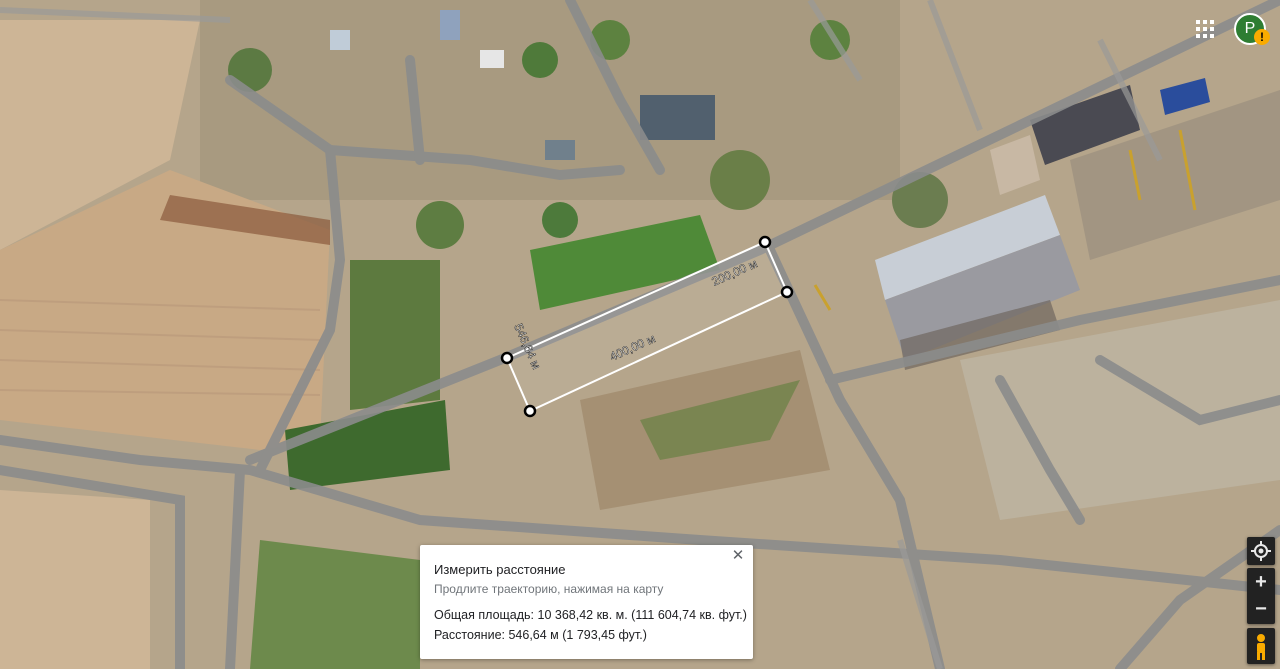 Image resolution: width=1280 pixels, height=669 pixels. I want to click on zoom-out-button: −, so click(1261, 610).